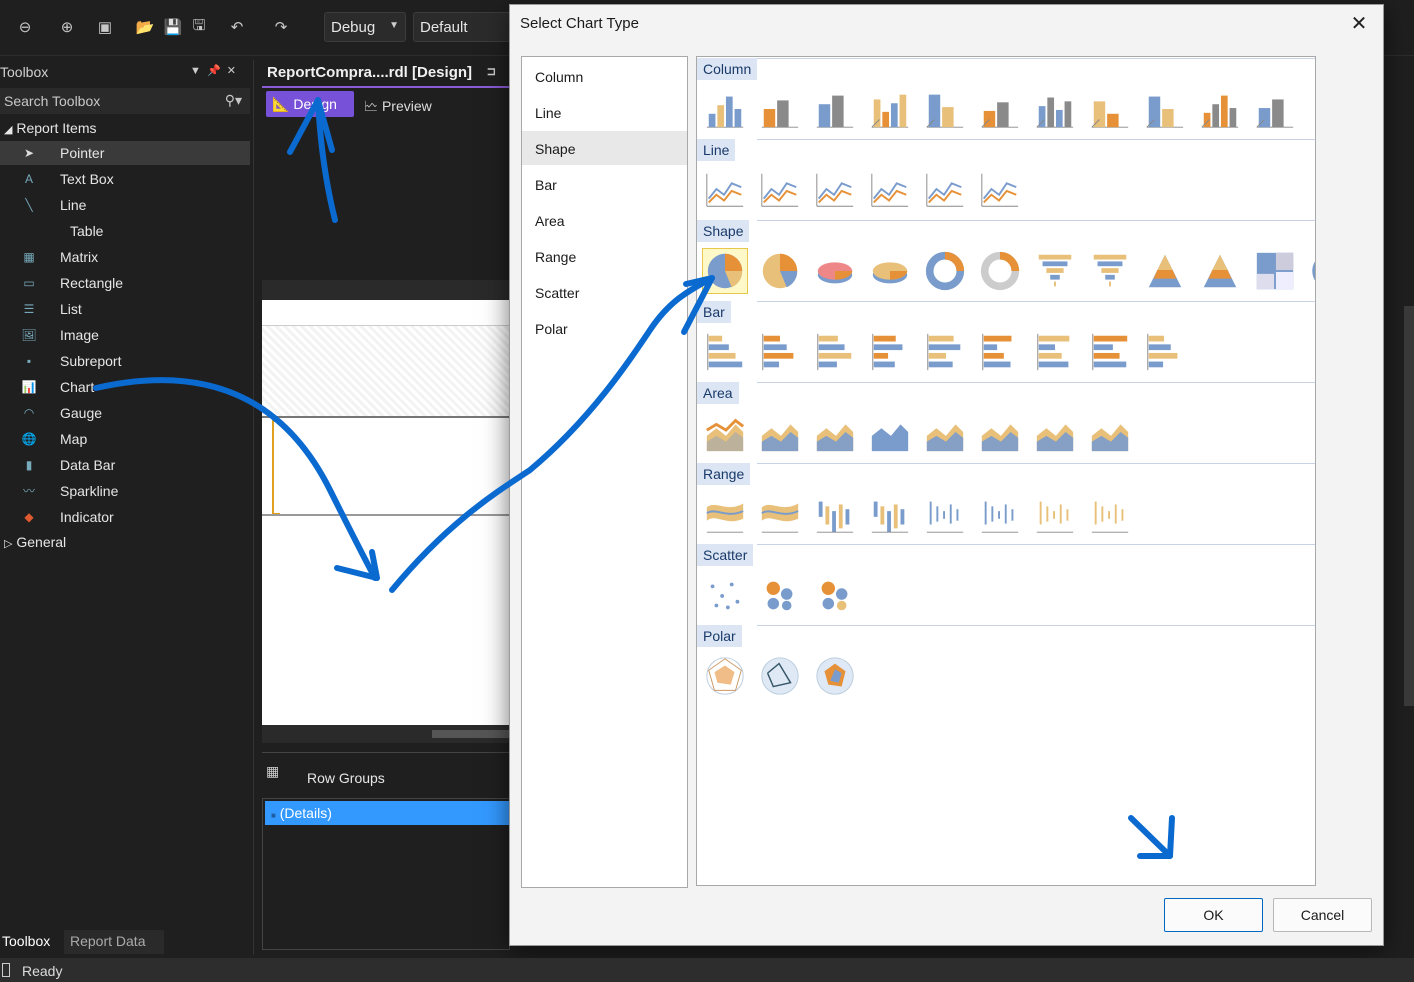 This screenshot has width=1414, height=982. I want to click on redo-icon: ↷, so click(281, 27).